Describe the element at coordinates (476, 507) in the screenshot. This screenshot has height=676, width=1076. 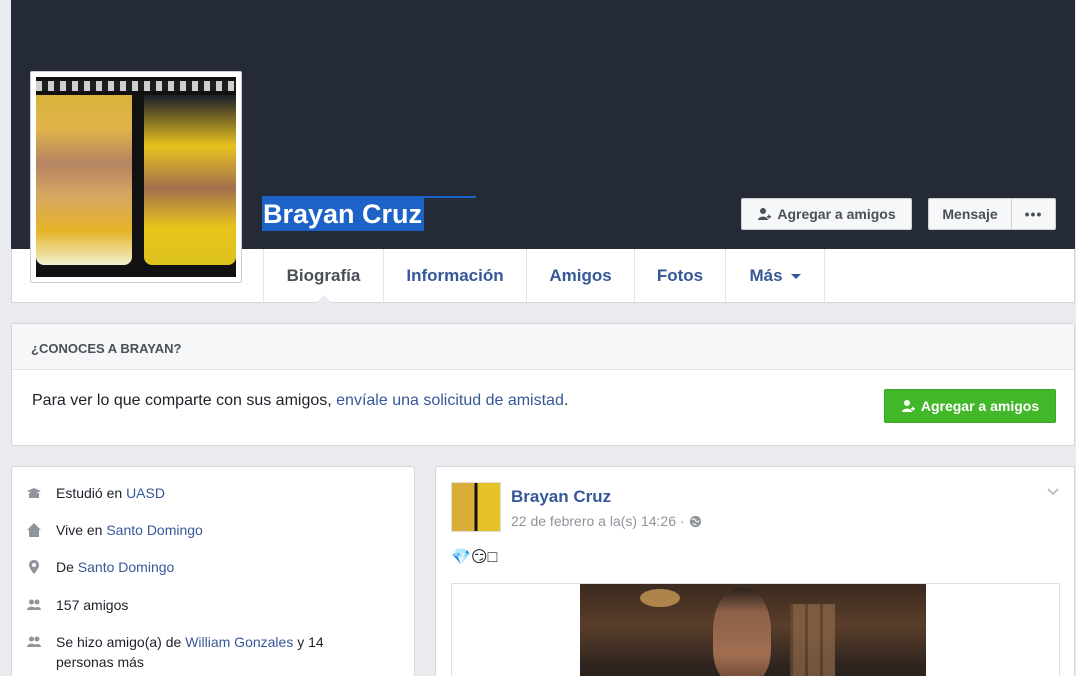
I see `post-author-avatar` at that location.